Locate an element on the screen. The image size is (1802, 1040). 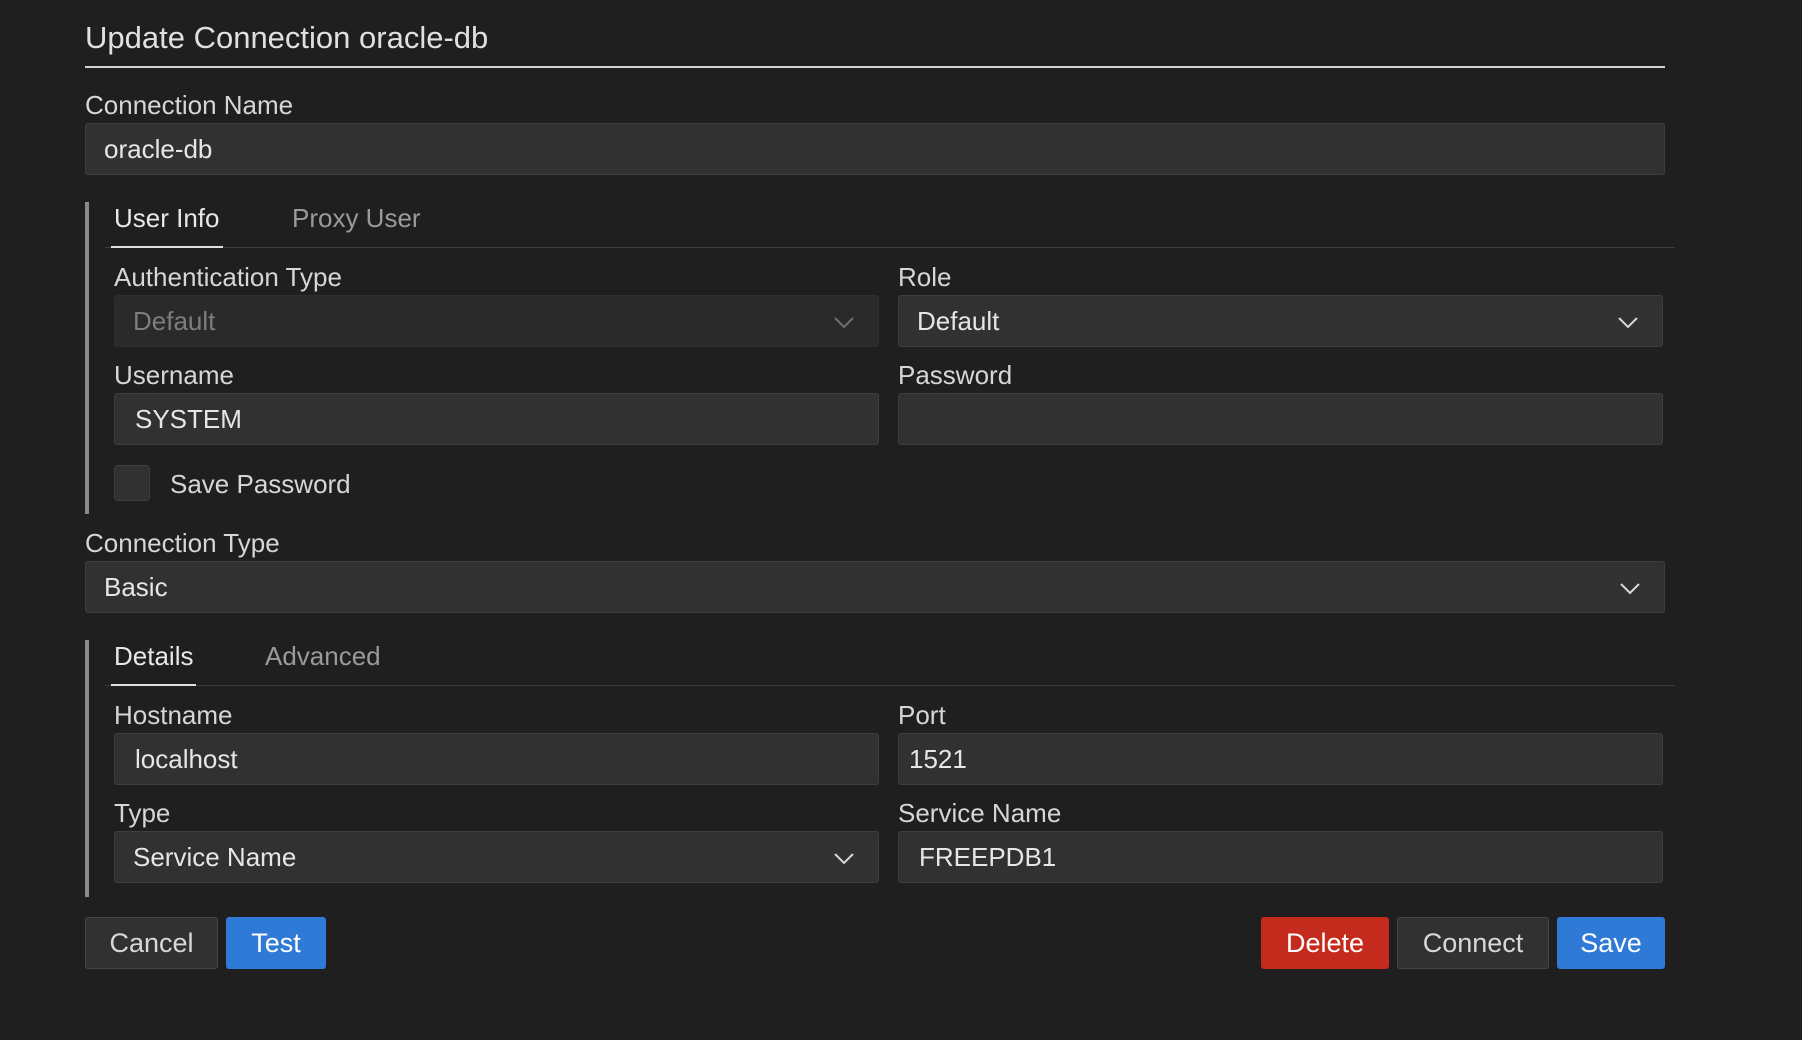
cancel-button: Cancel is located at coordinates (151, 943).